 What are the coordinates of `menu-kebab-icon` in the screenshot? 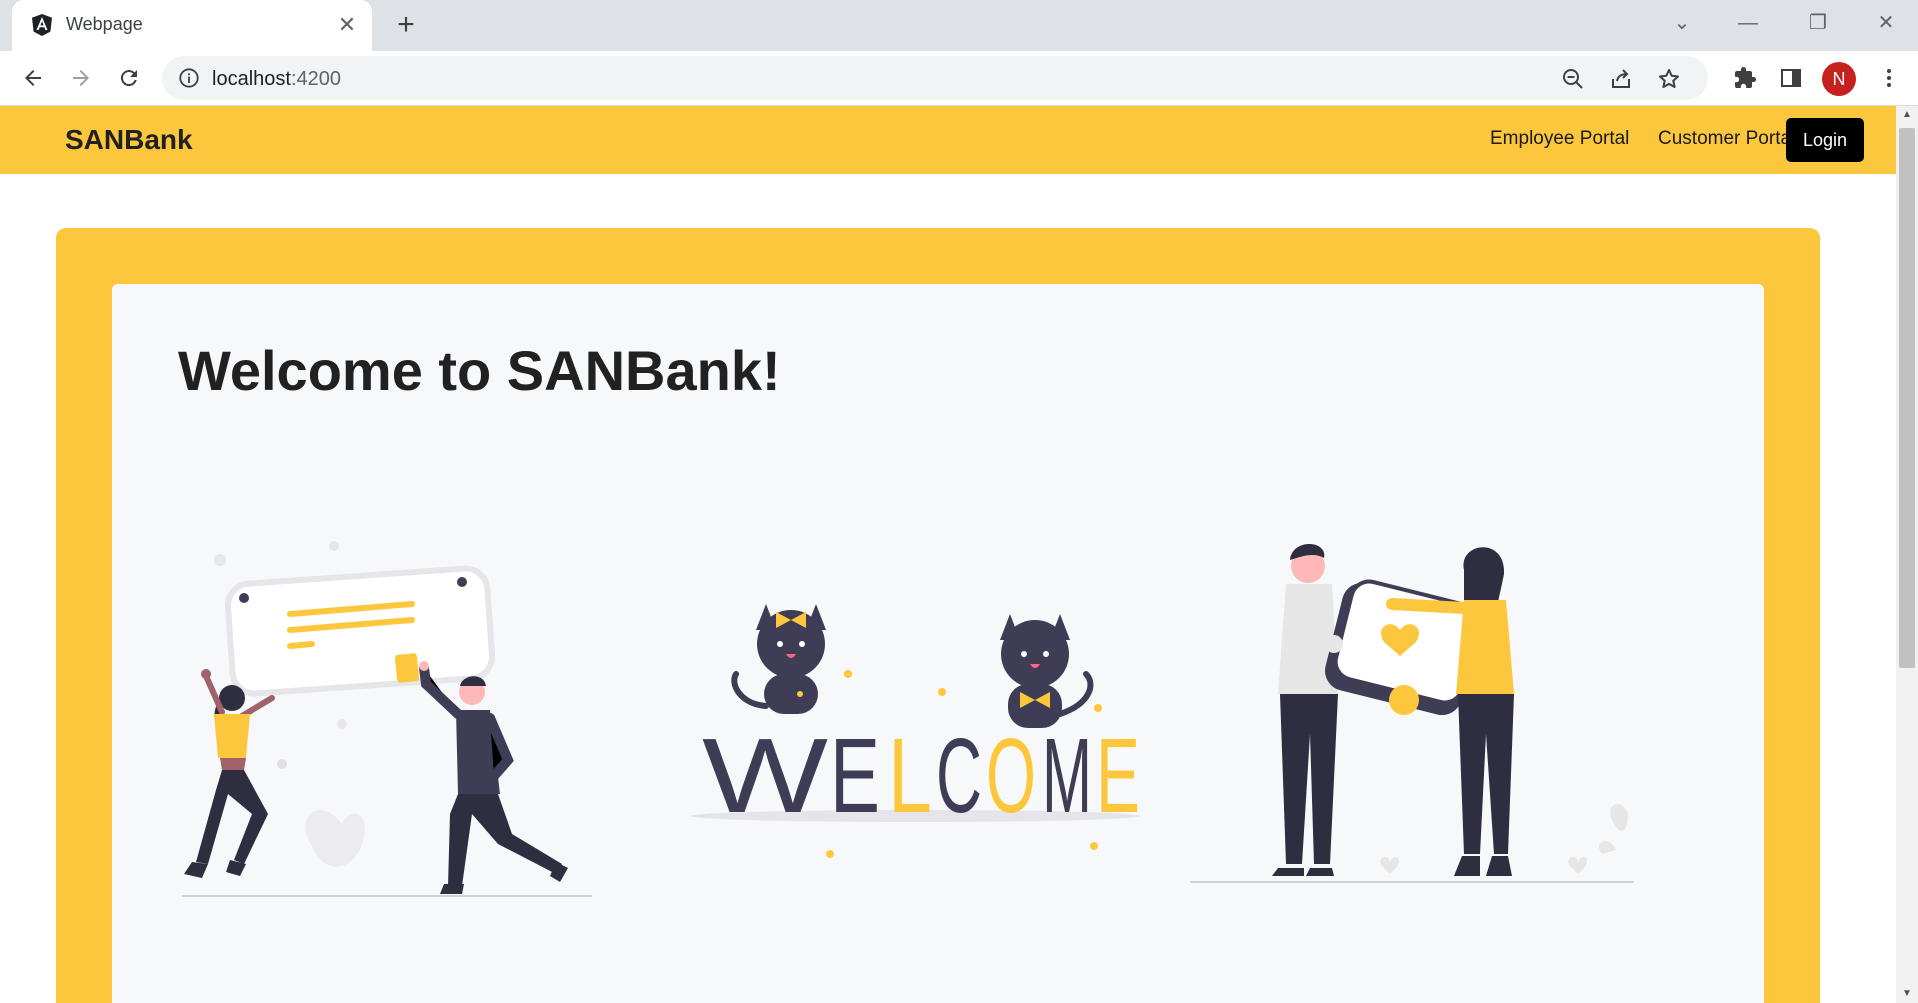 It's located at (1889, 78).